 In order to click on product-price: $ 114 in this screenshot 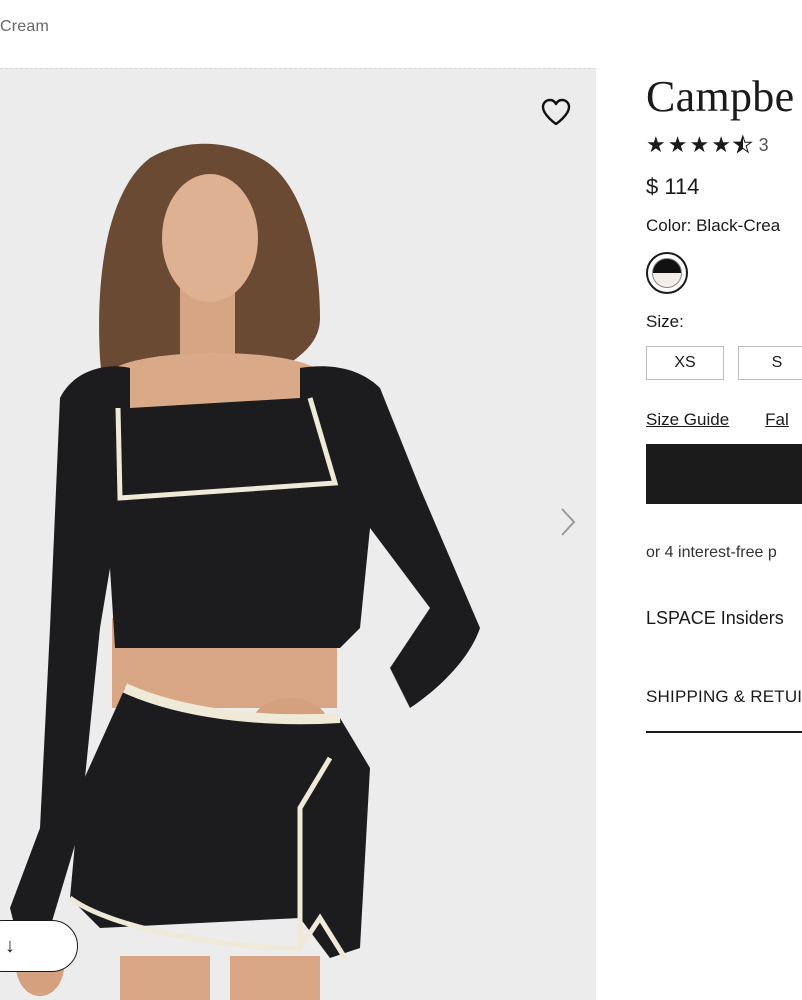, I will do `click(673, 186)`.